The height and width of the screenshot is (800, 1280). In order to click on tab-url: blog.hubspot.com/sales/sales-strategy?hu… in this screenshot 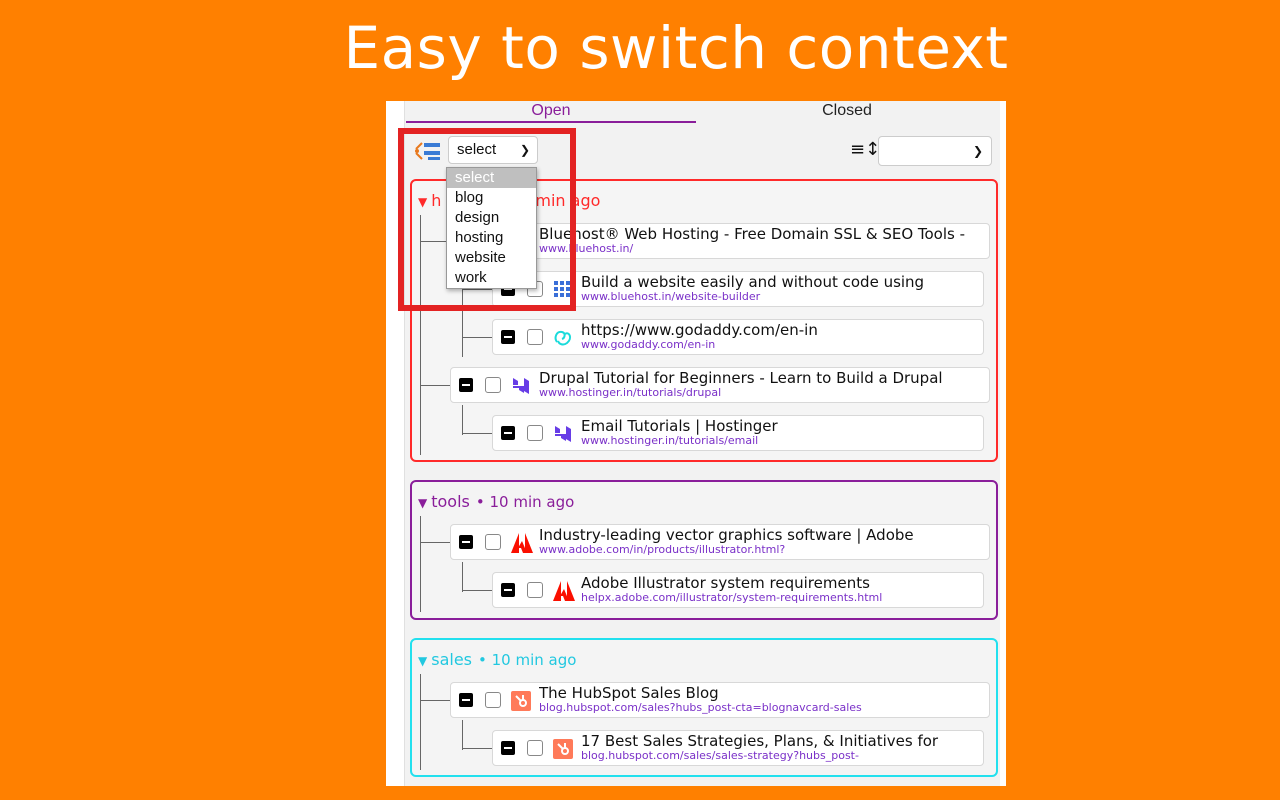, I will do `click(720, 755)`.